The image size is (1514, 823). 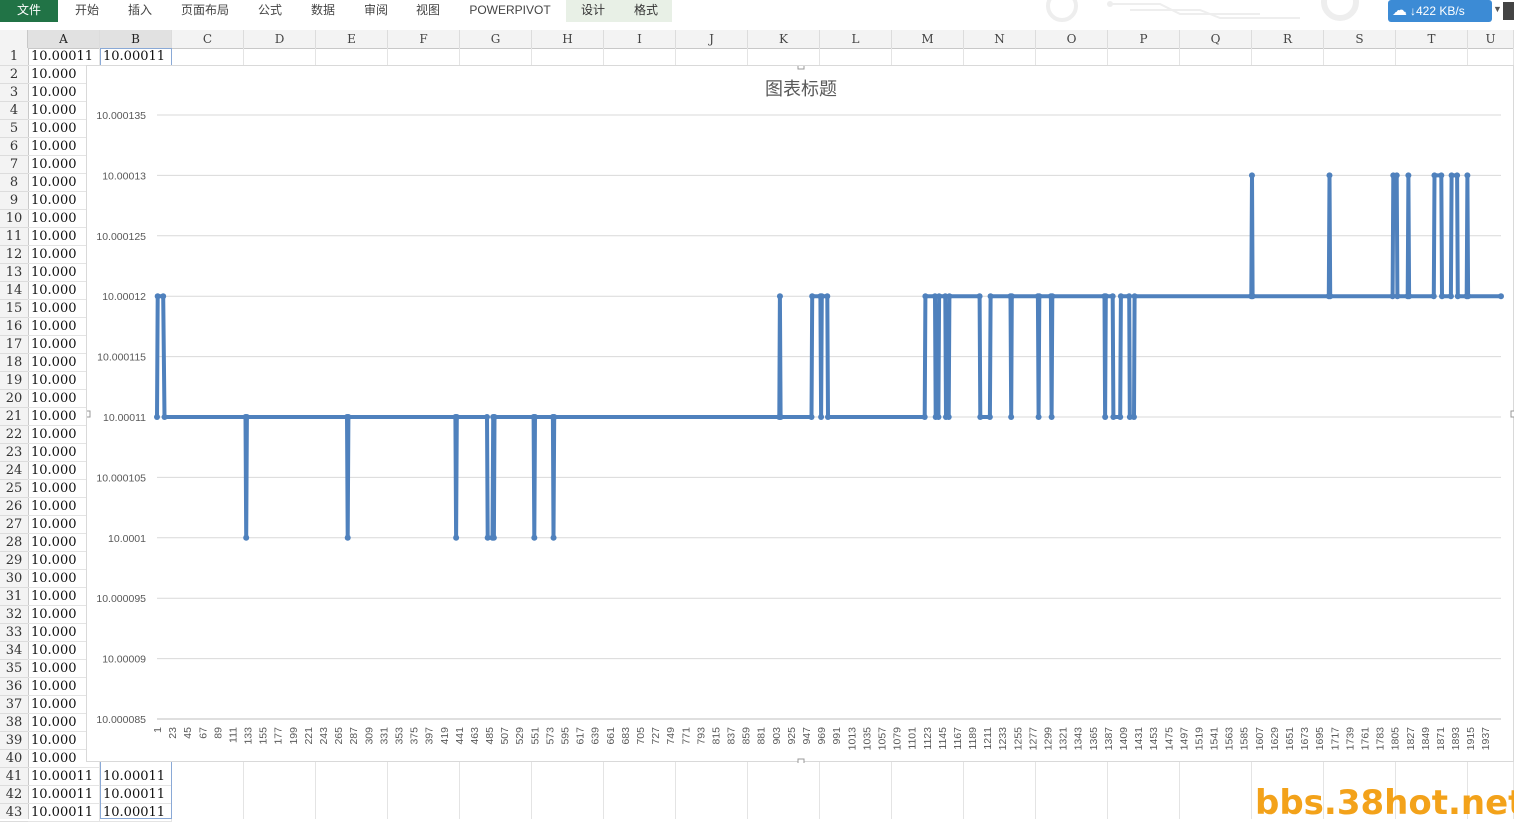 I want to click on column-header-r: R, so click(x=1288, y=39).